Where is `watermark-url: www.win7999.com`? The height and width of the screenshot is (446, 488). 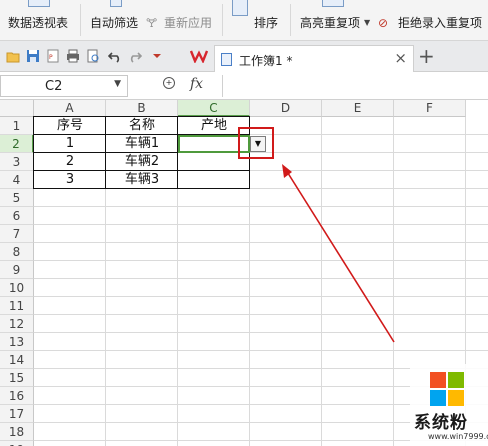 watermark-url: www.win7999.com is located at coordinates (458, 436).